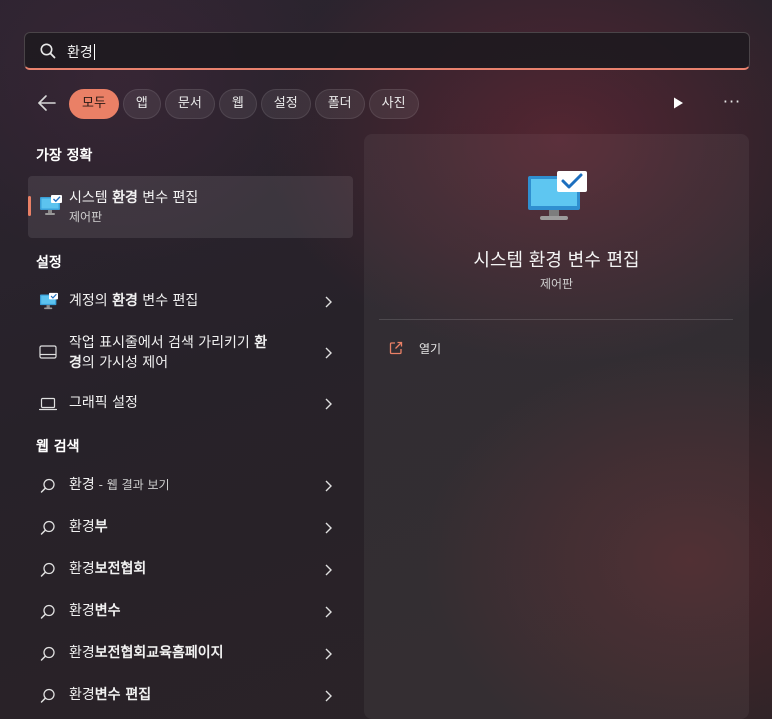 This screenshot has height=719, width=772. I want to click on web-result-label: 환경보전협회, so click(108, 569).